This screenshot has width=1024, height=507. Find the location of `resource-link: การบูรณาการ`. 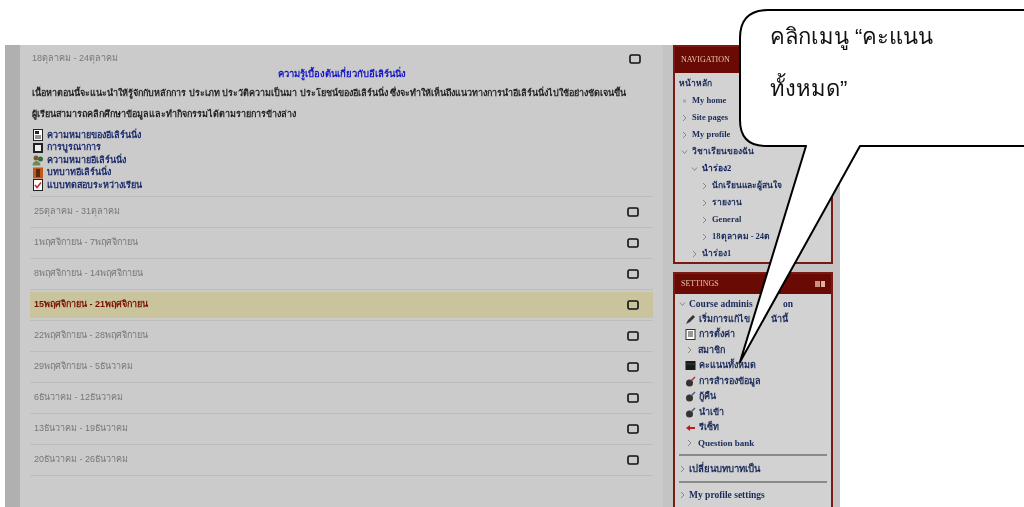

resource-link: การบูรณาการ is located at coordinates (74, 148).